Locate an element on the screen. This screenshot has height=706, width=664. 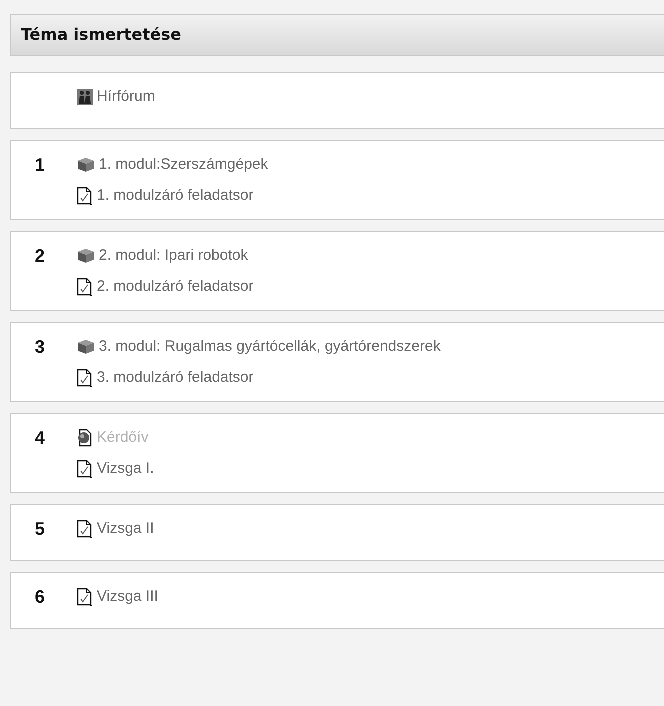
activity-link: 3. modulzáró feladatsor is located at coordinates (175, 378).